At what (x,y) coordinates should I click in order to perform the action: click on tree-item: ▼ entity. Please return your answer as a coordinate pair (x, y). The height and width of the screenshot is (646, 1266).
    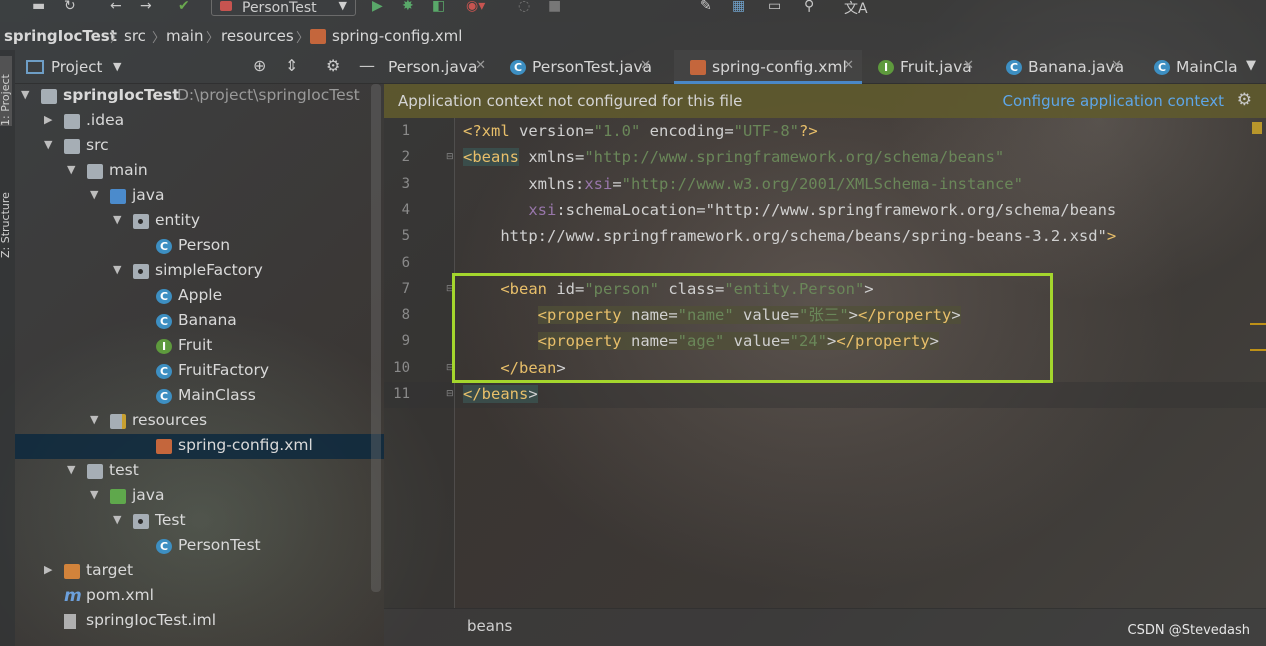
    Looking at the image, I should click on (199, 221).